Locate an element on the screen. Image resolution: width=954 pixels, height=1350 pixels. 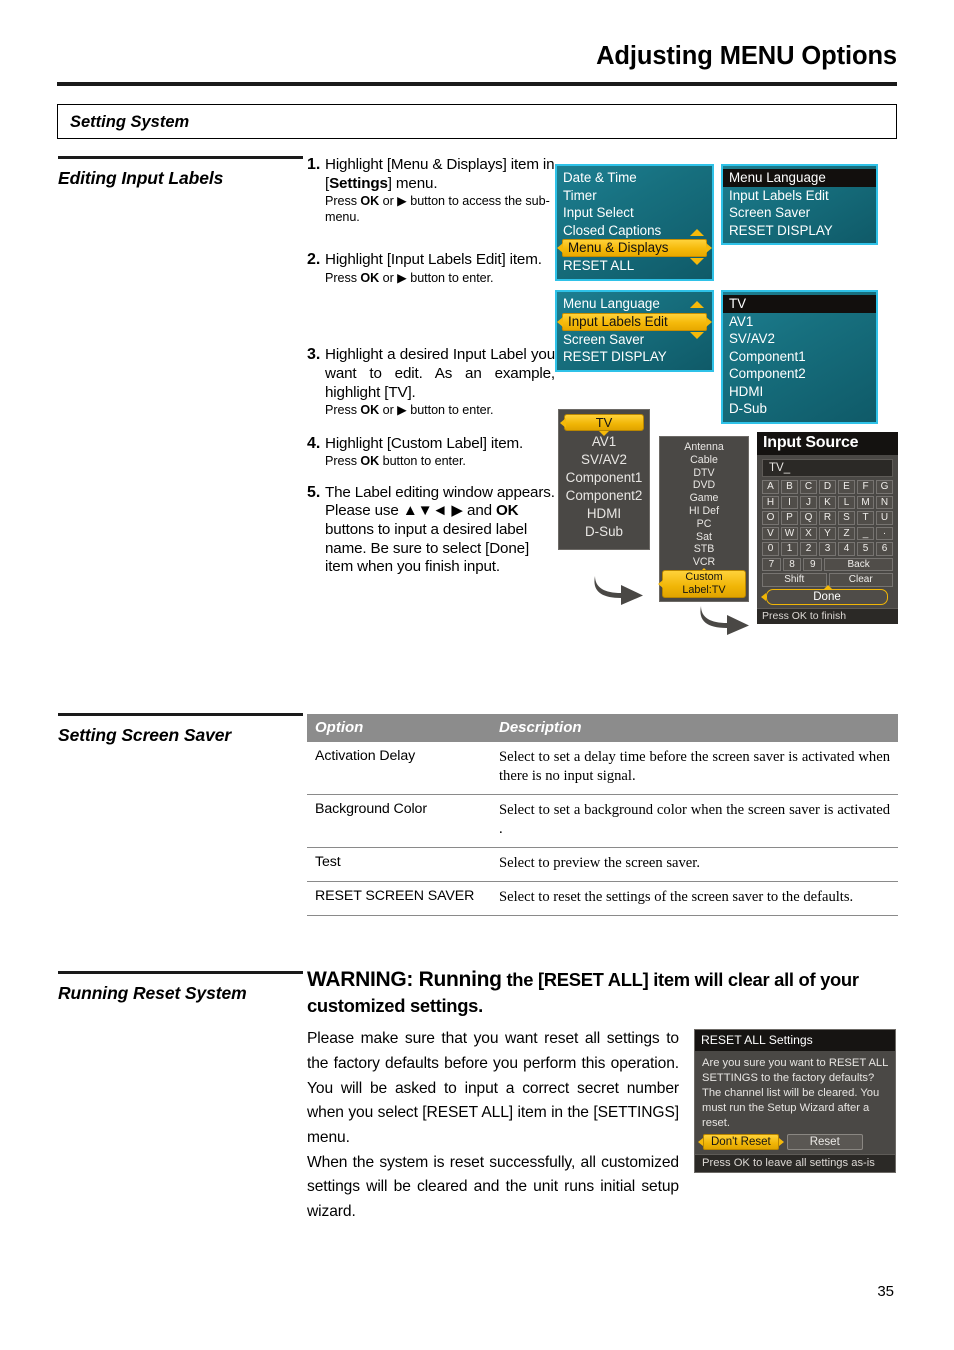
key-space: _ is located at coordinates (865, 533).